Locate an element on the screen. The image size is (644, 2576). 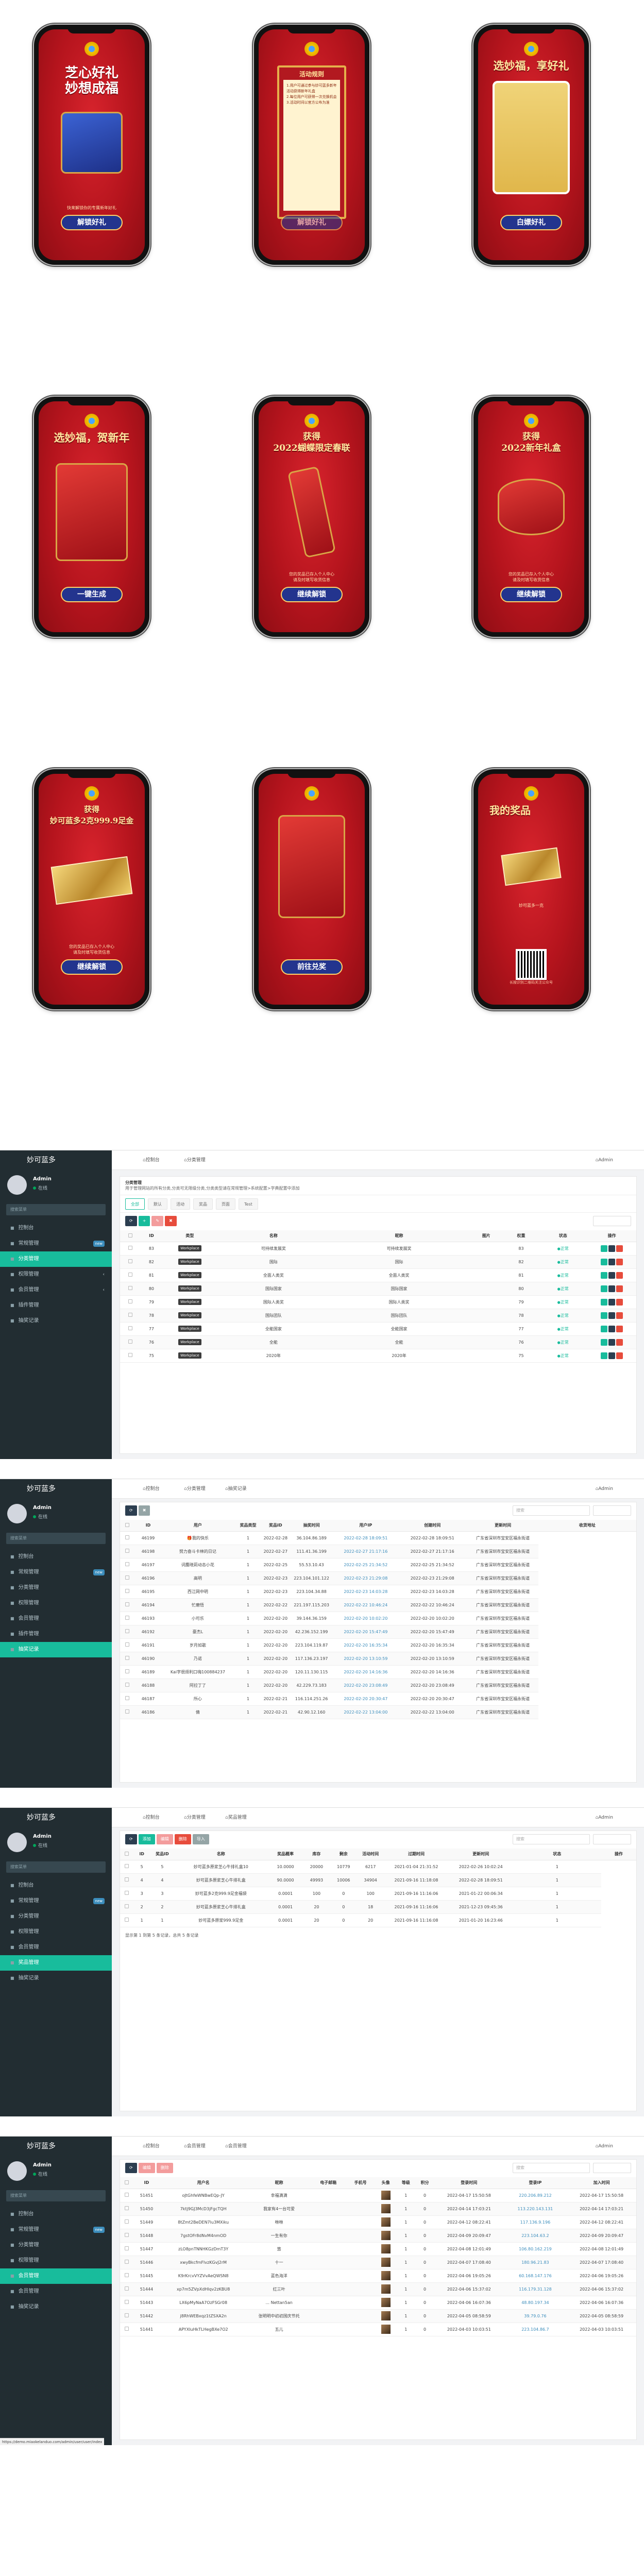
sidebar-item-member-list: 会员管理 is located at coordinates (56, 2291).